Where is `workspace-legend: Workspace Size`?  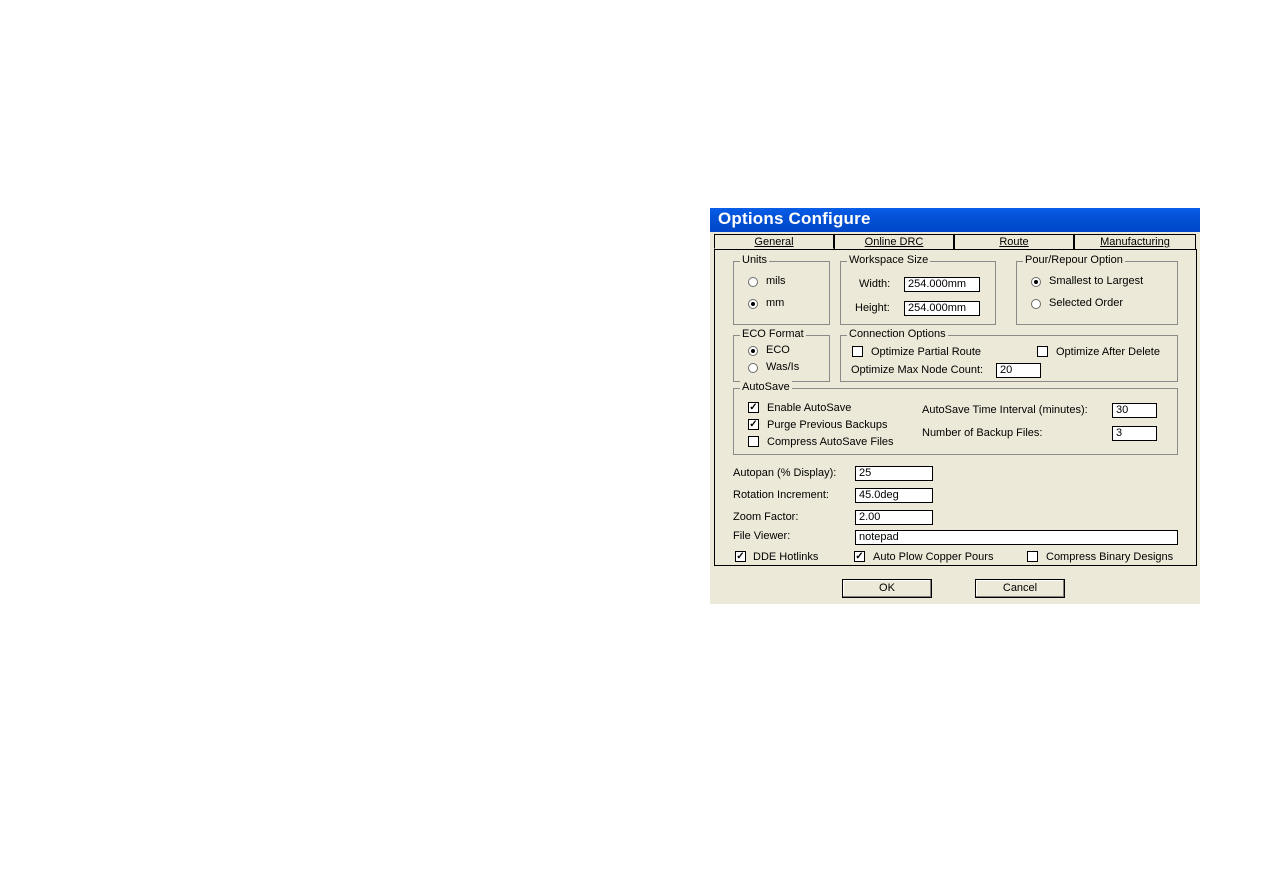 workspace-legend: Workspace Size is located at coordinates (889, 260).